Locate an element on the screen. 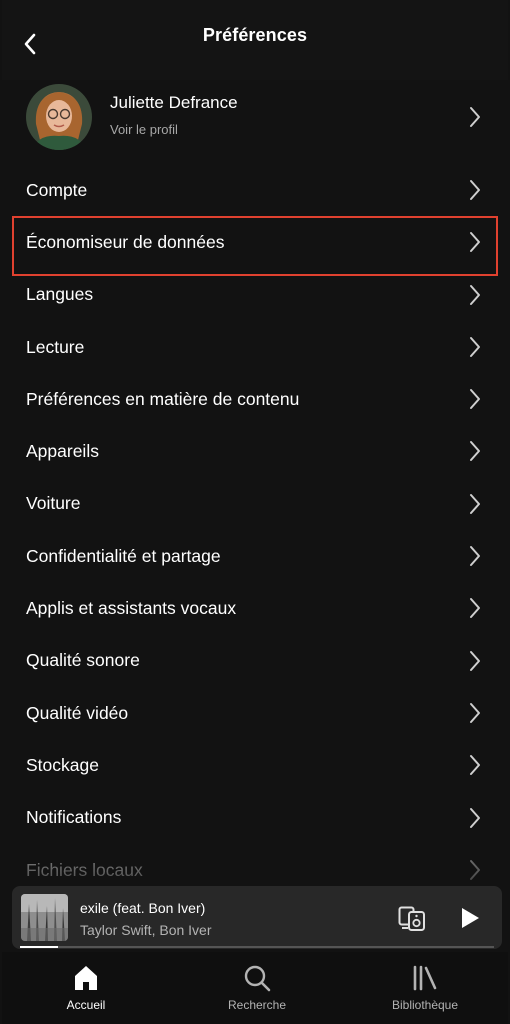 The image size is (510, 1024). menu-item-label: Voiture is located at coordinates (53, 503).